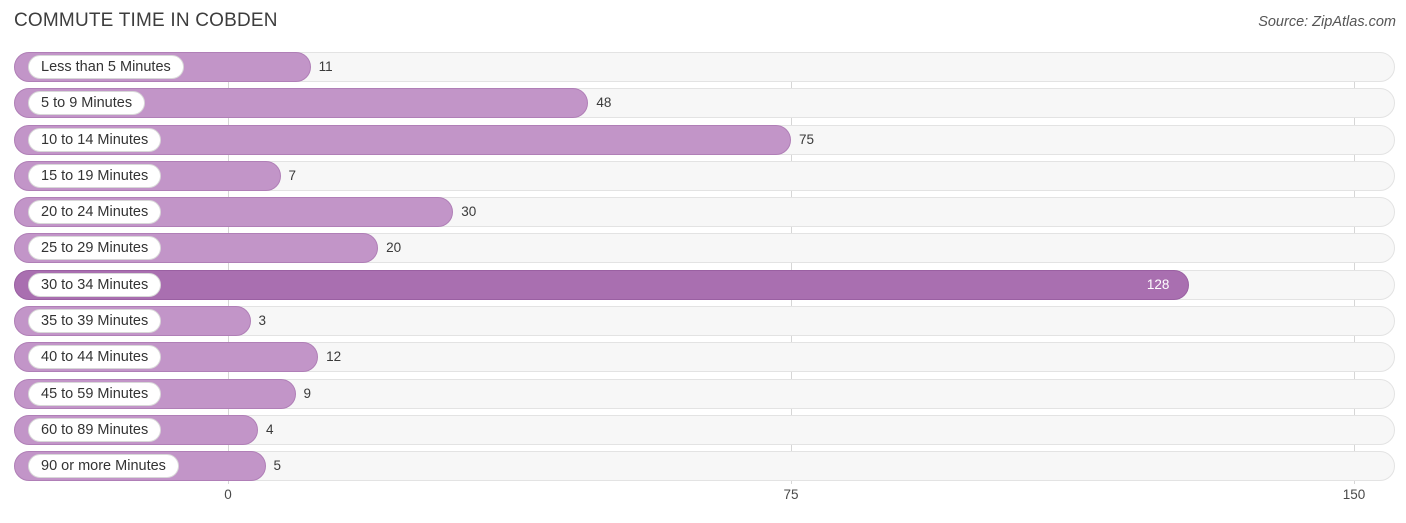 The image size is (1406, 523). I want to click on value-label: 128, so click(1158, 284).